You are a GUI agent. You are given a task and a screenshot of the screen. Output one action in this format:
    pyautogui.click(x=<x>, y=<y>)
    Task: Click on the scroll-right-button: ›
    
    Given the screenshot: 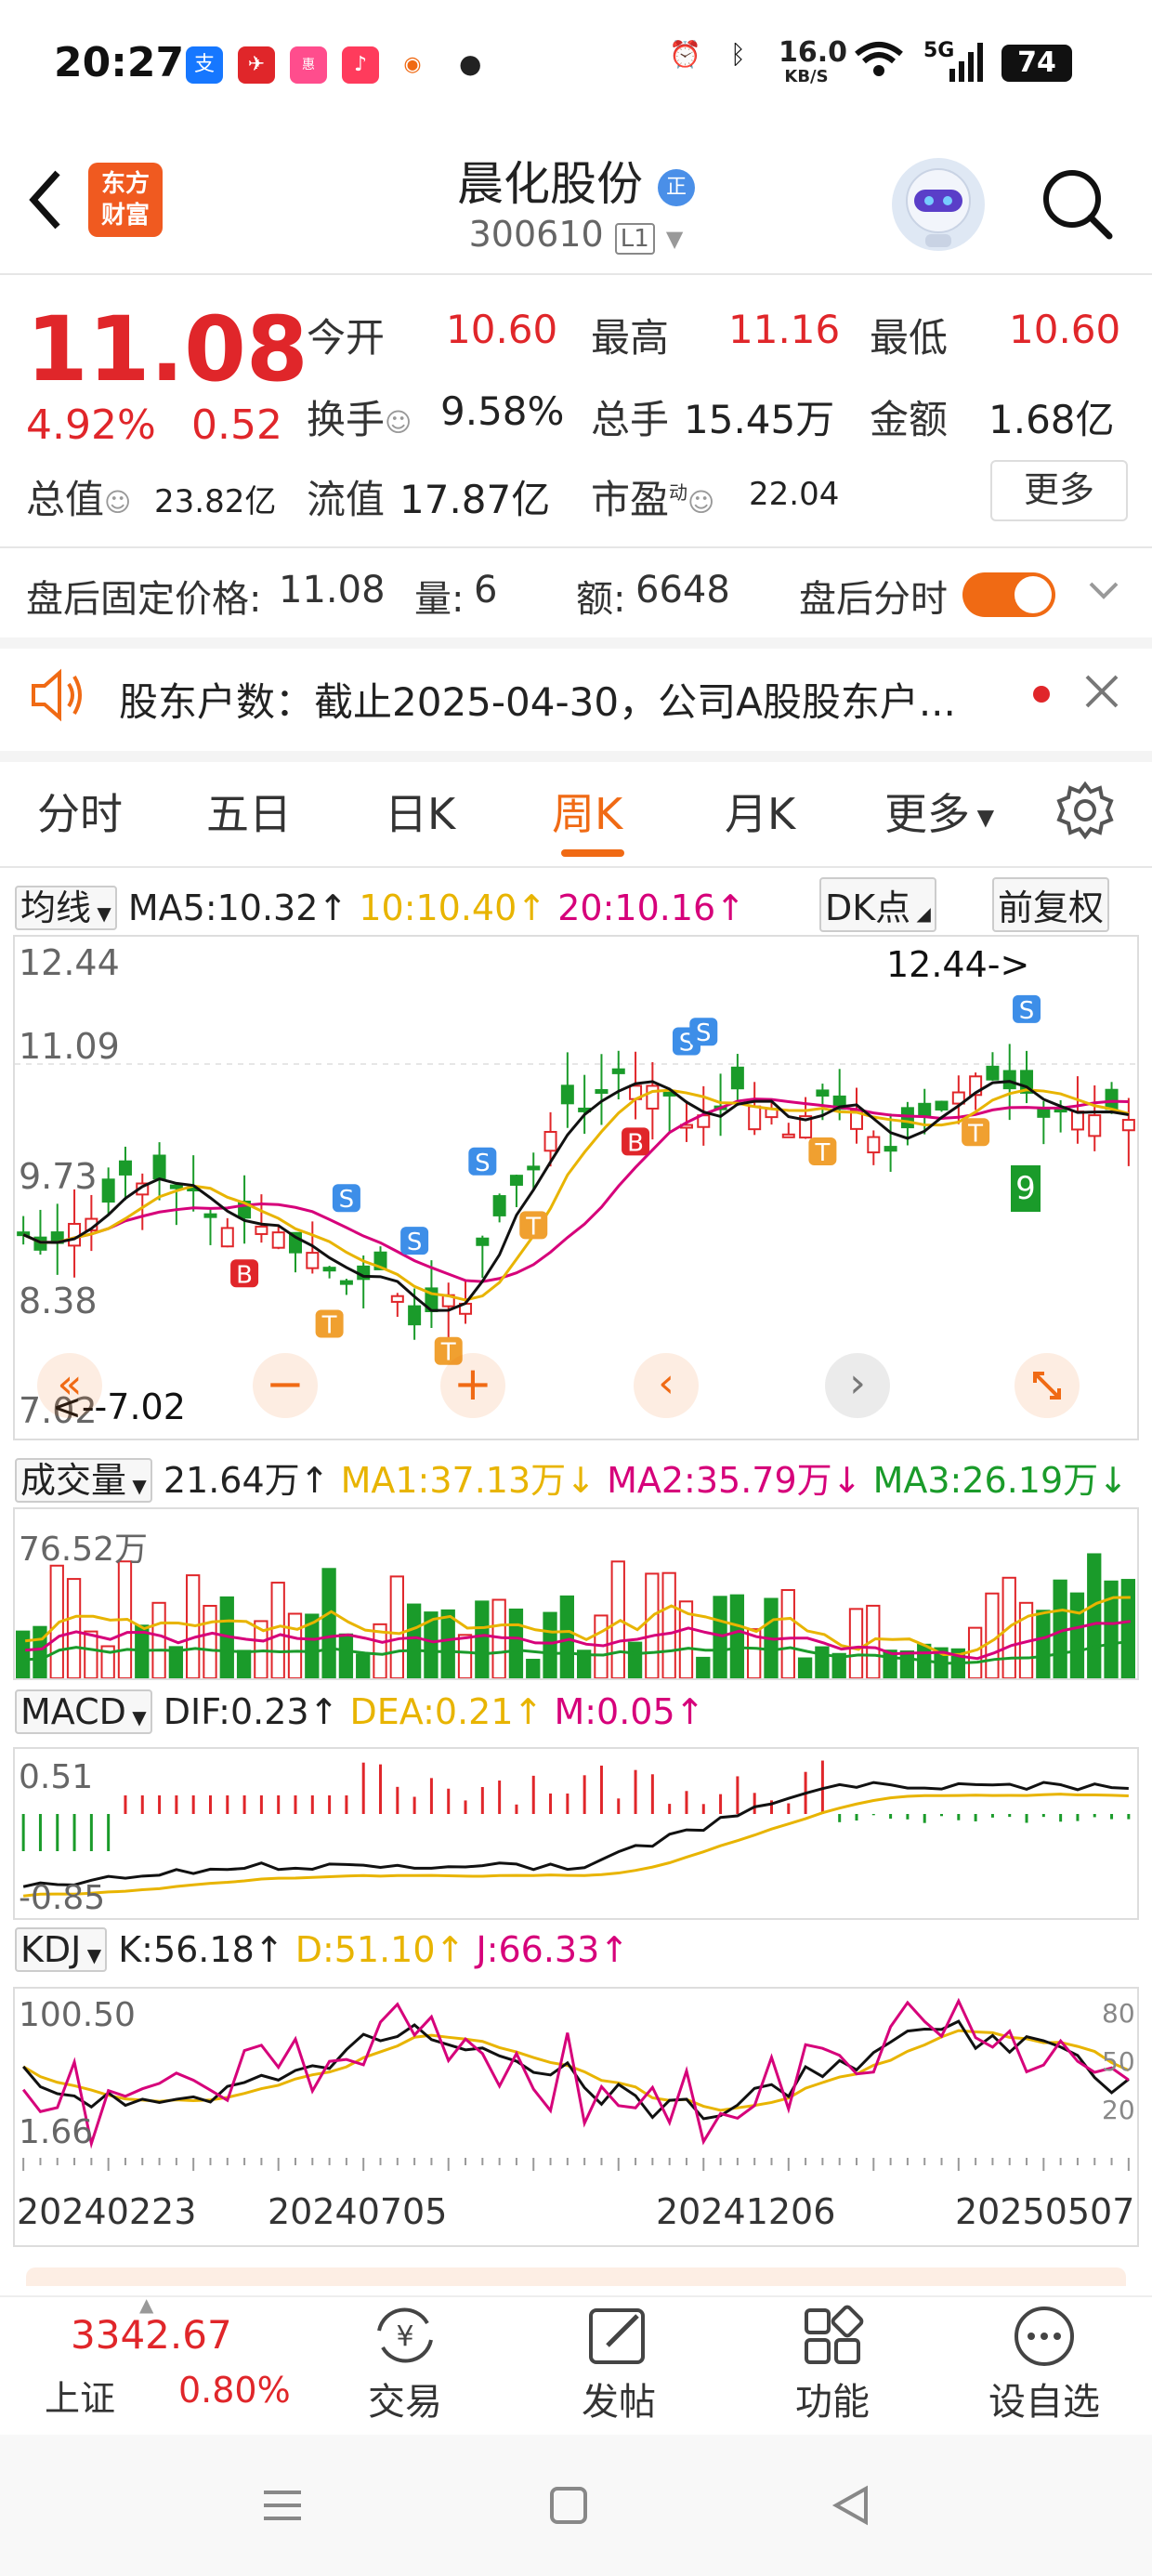 What is the action you would take?
    pyautogui.click(x=857, y=1385)
    